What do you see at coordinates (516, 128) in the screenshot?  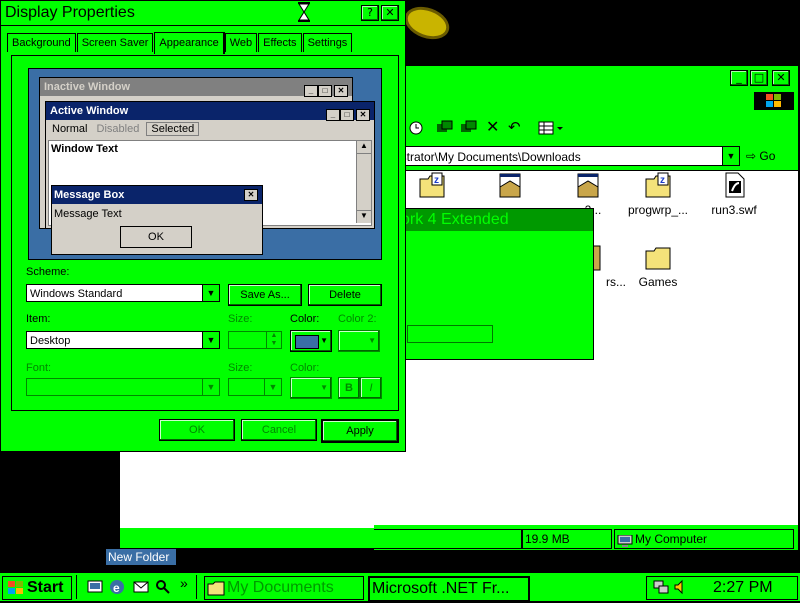 I see `undo-icon: ↶` at bounding box center [516, 128].